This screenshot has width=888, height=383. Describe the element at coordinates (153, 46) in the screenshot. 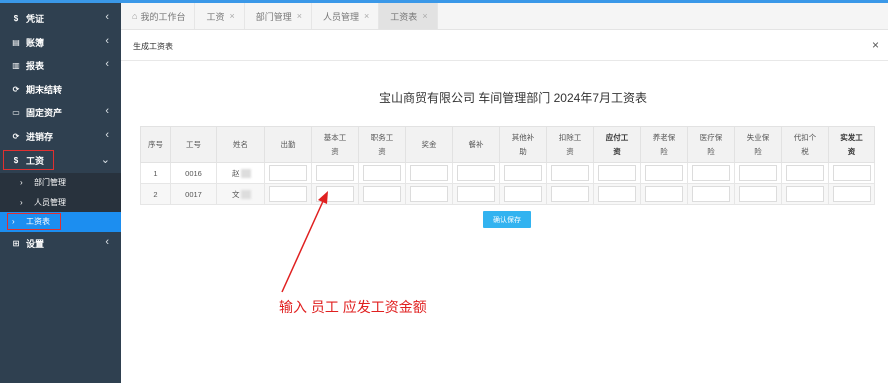

I see `panel-title: 生成工资表` at that location.